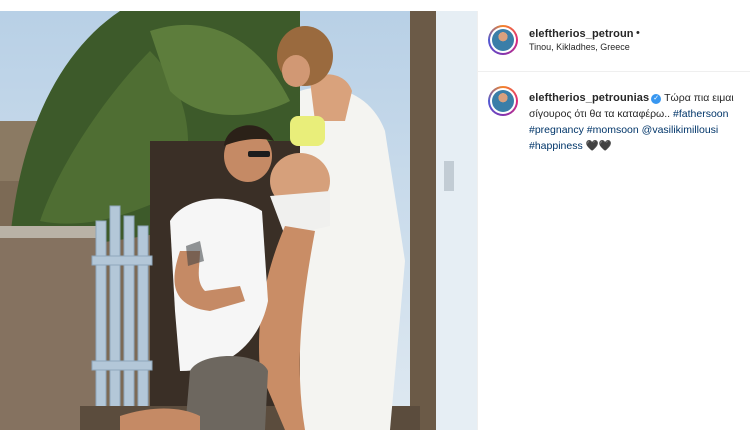 The image size is (750, 430). I want to click on verified-badge-icon: ✓, so click(656, 99).